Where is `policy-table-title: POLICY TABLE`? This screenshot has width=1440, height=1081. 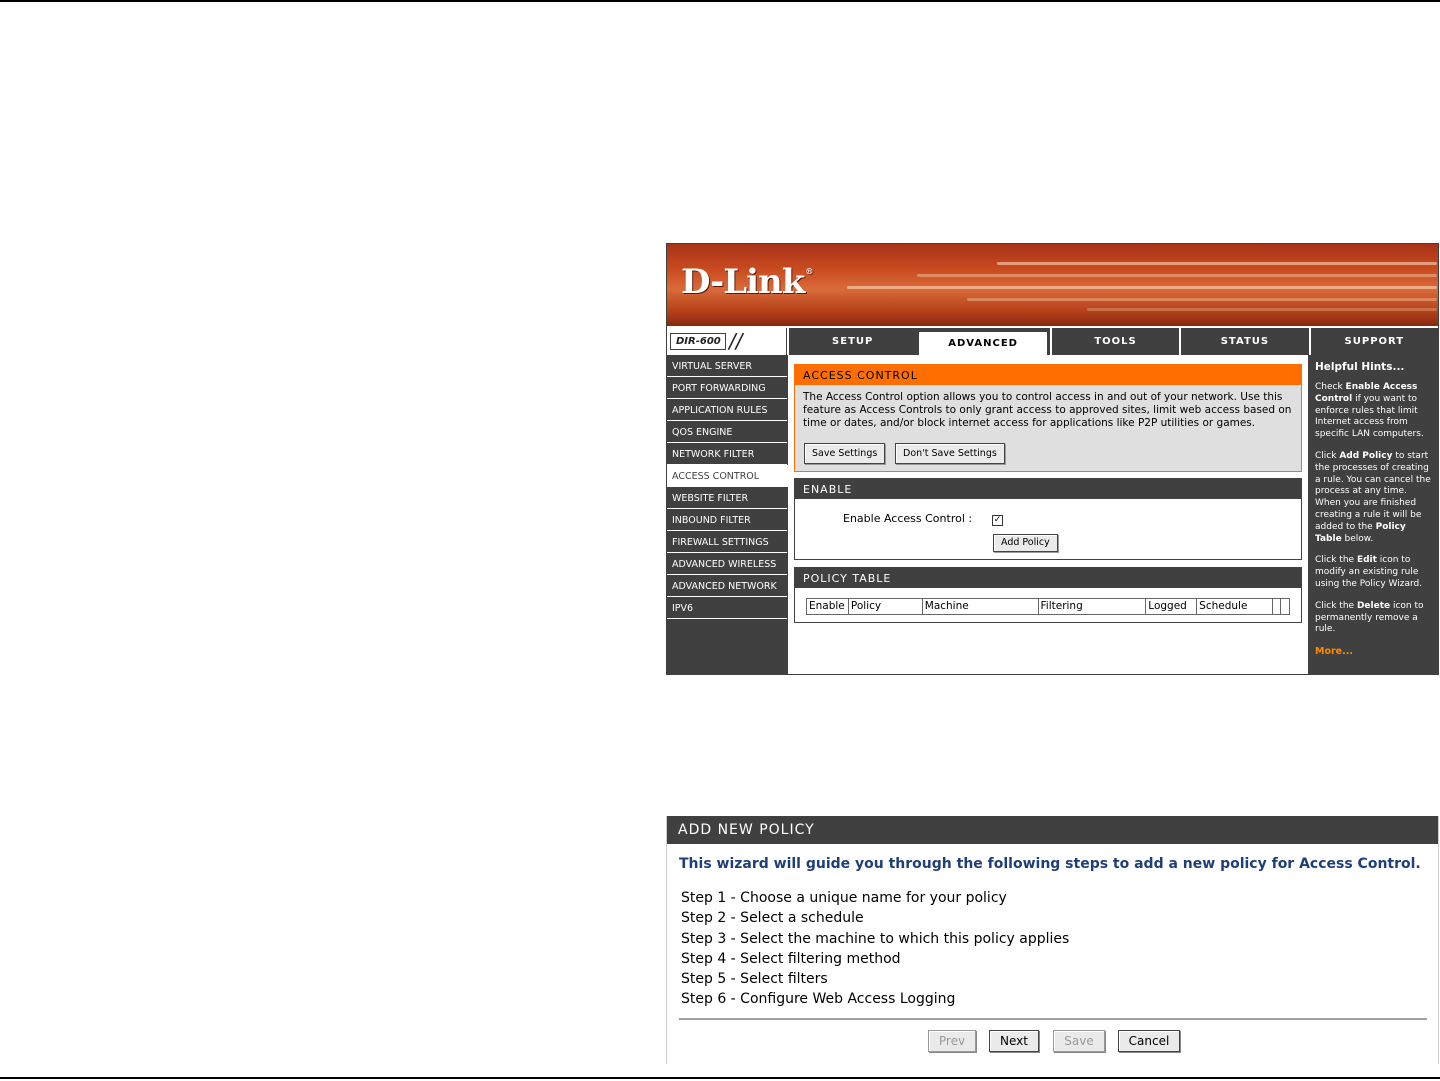
policy-table-title: POLICY TABLE is located at coordinates (1048, 578).